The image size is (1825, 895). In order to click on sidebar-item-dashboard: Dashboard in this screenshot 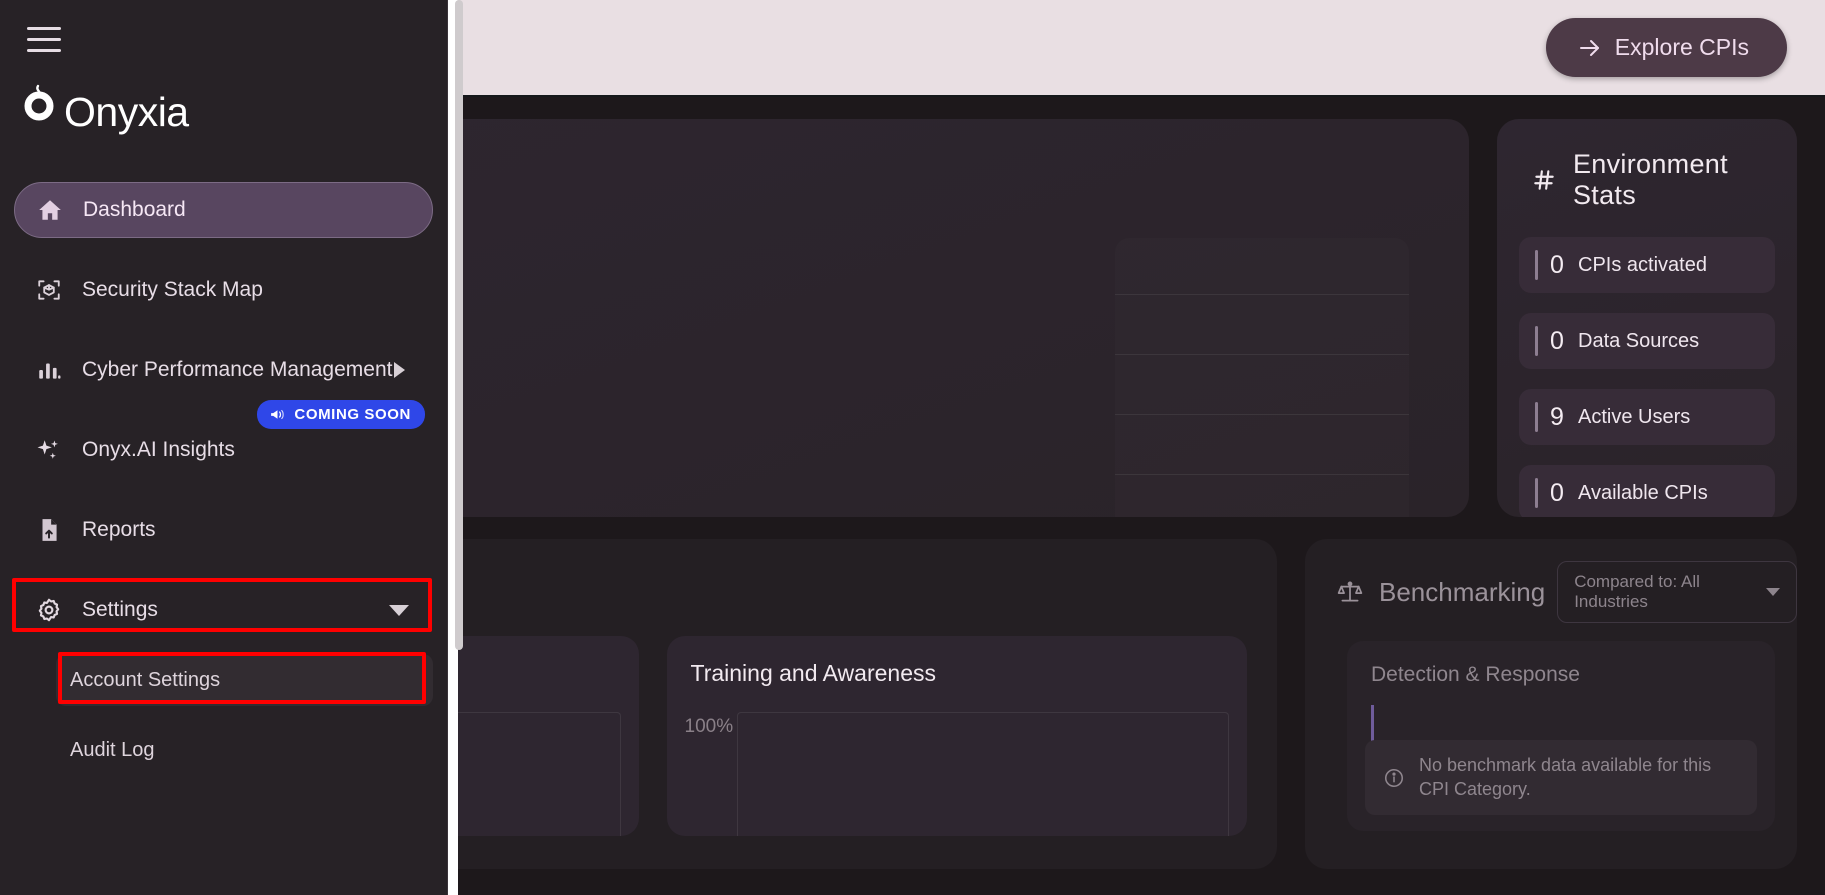, I will do `click(223, 210)`.